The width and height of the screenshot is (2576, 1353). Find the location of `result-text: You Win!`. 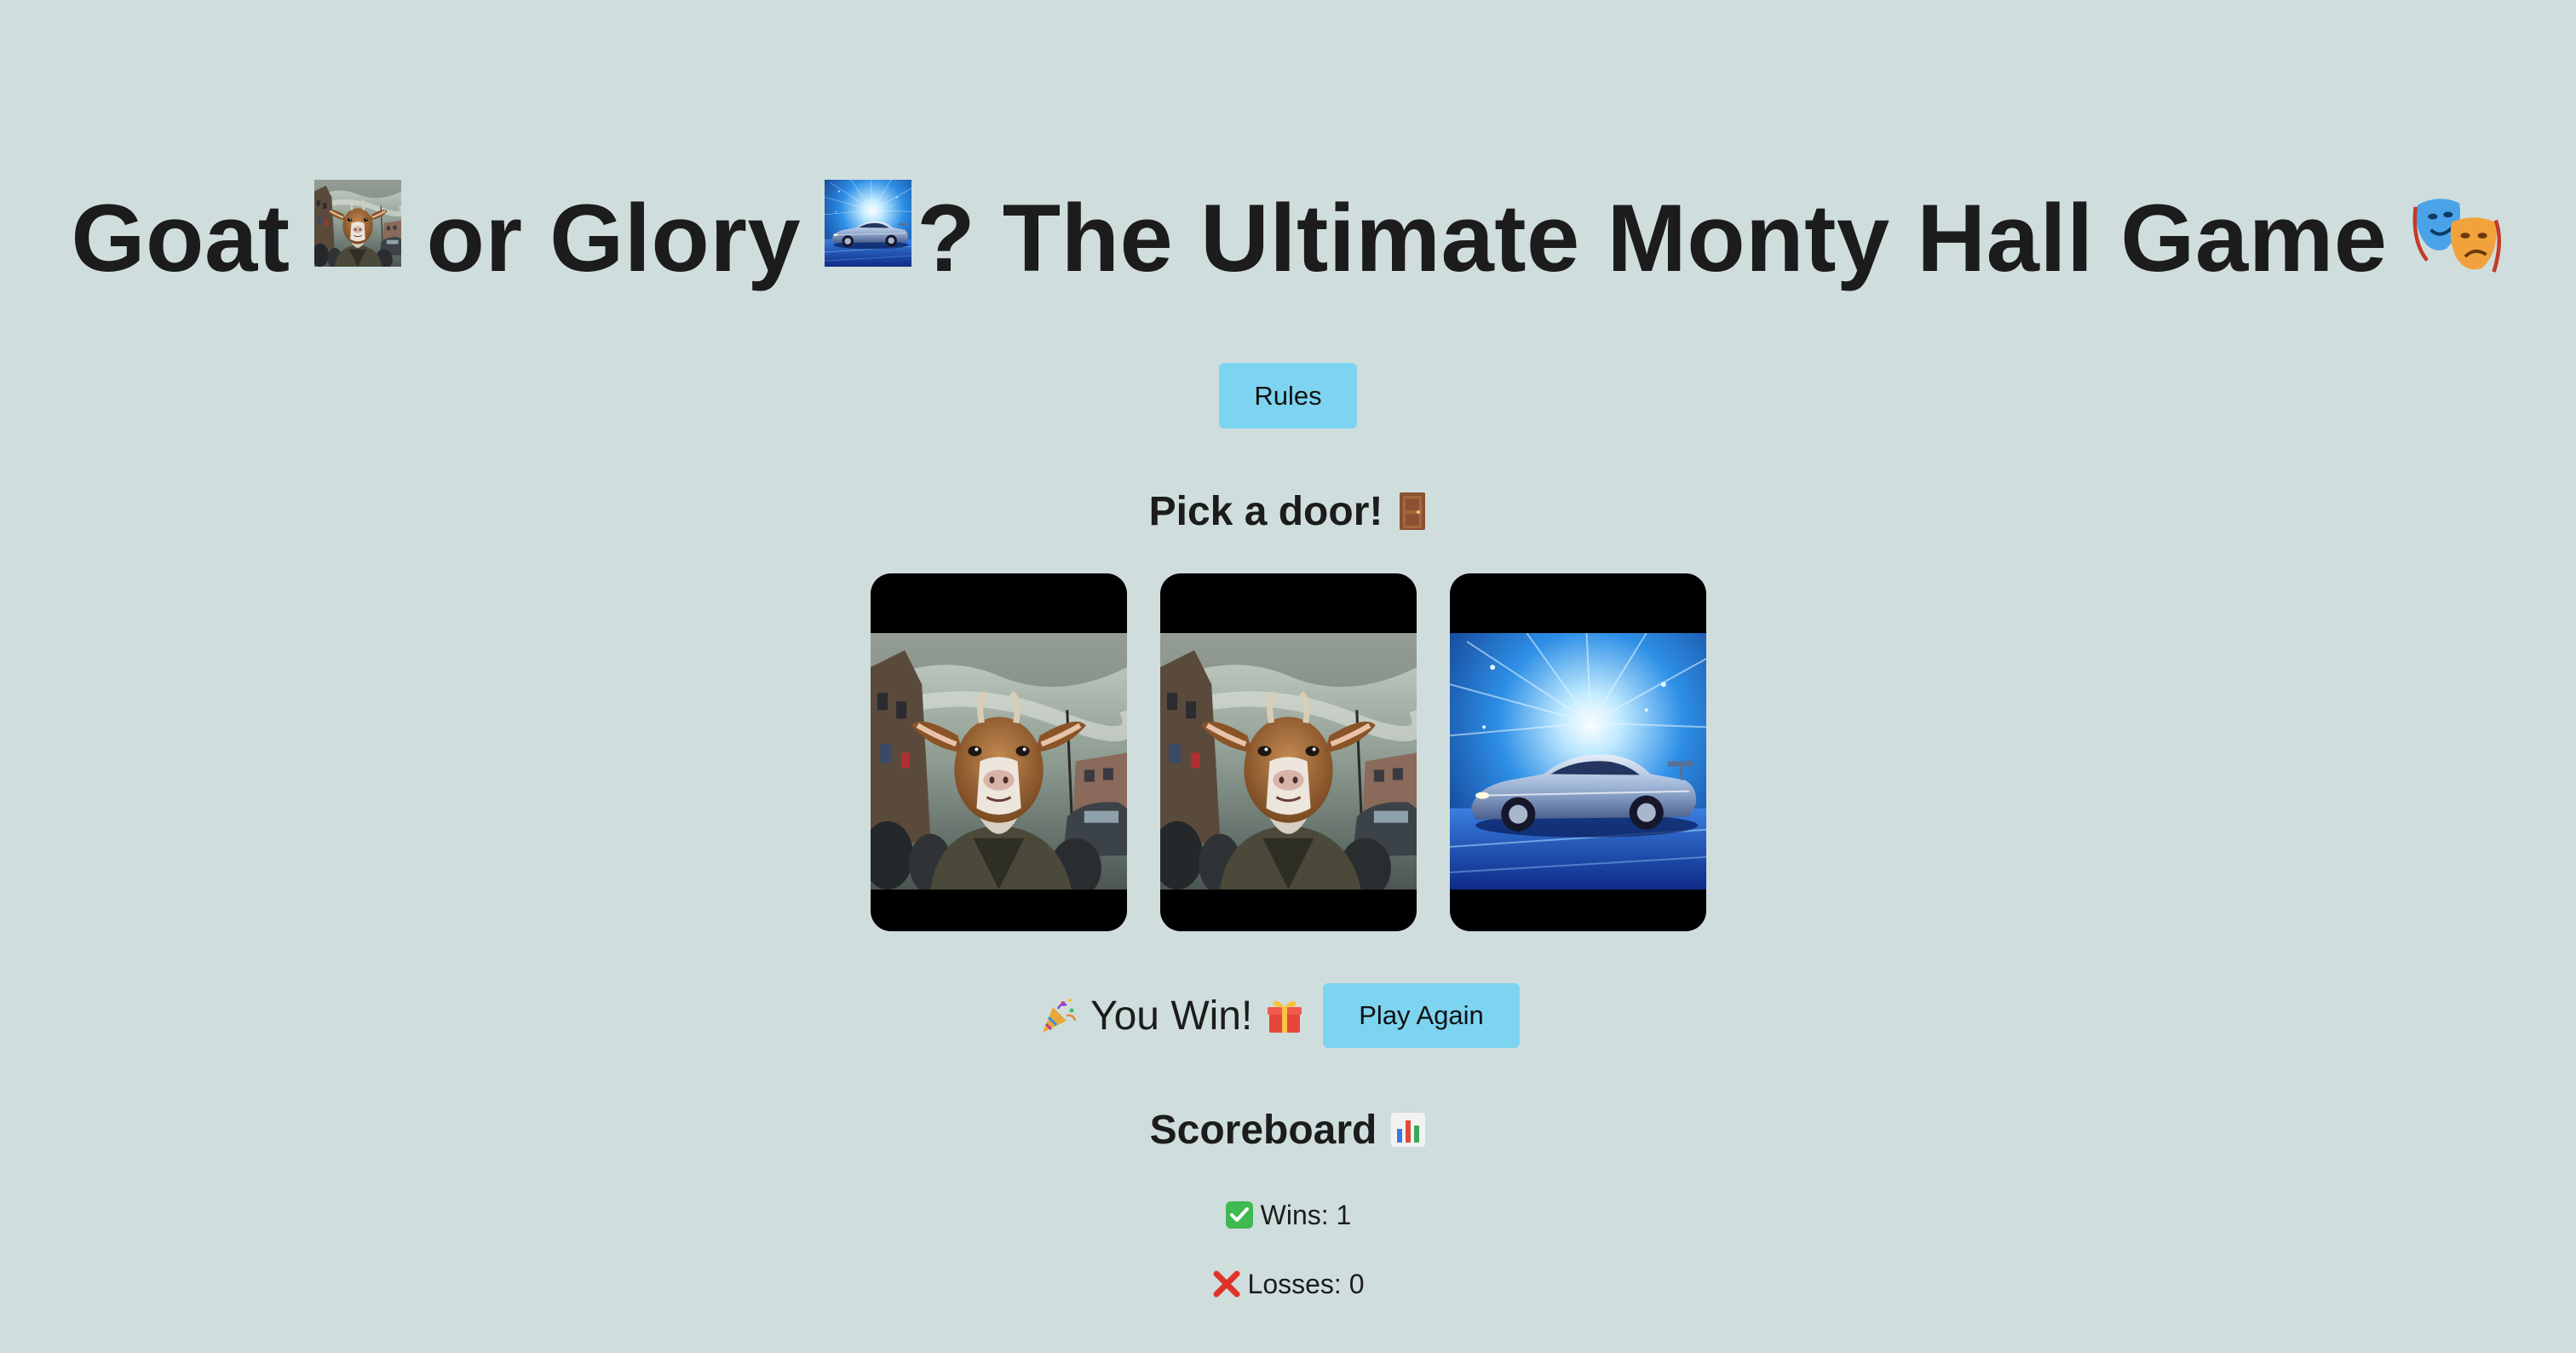

result-text: You Win! is located at coordinates (1172, 1016).